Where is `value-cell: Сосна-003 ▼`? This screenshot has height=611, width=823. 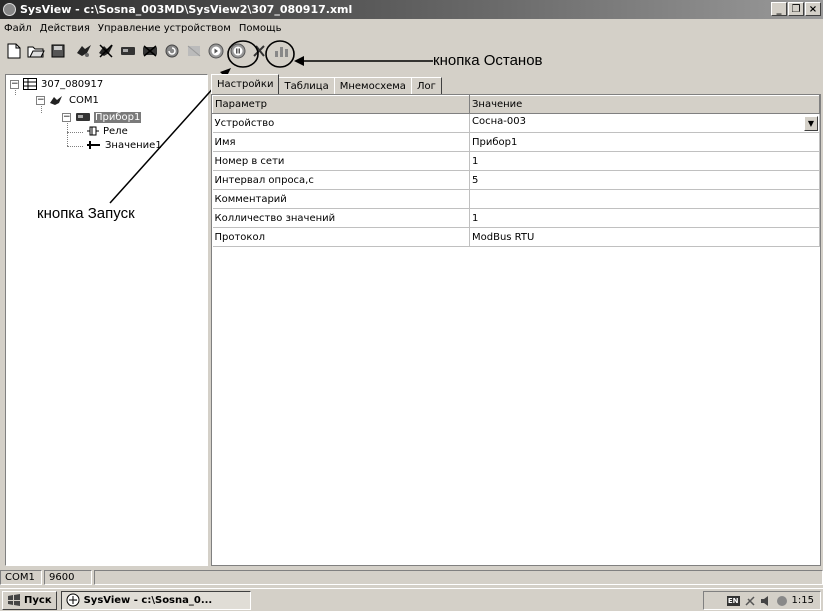
value-cell: Сосна-003 ▼ is located at coordinates (644, 123).